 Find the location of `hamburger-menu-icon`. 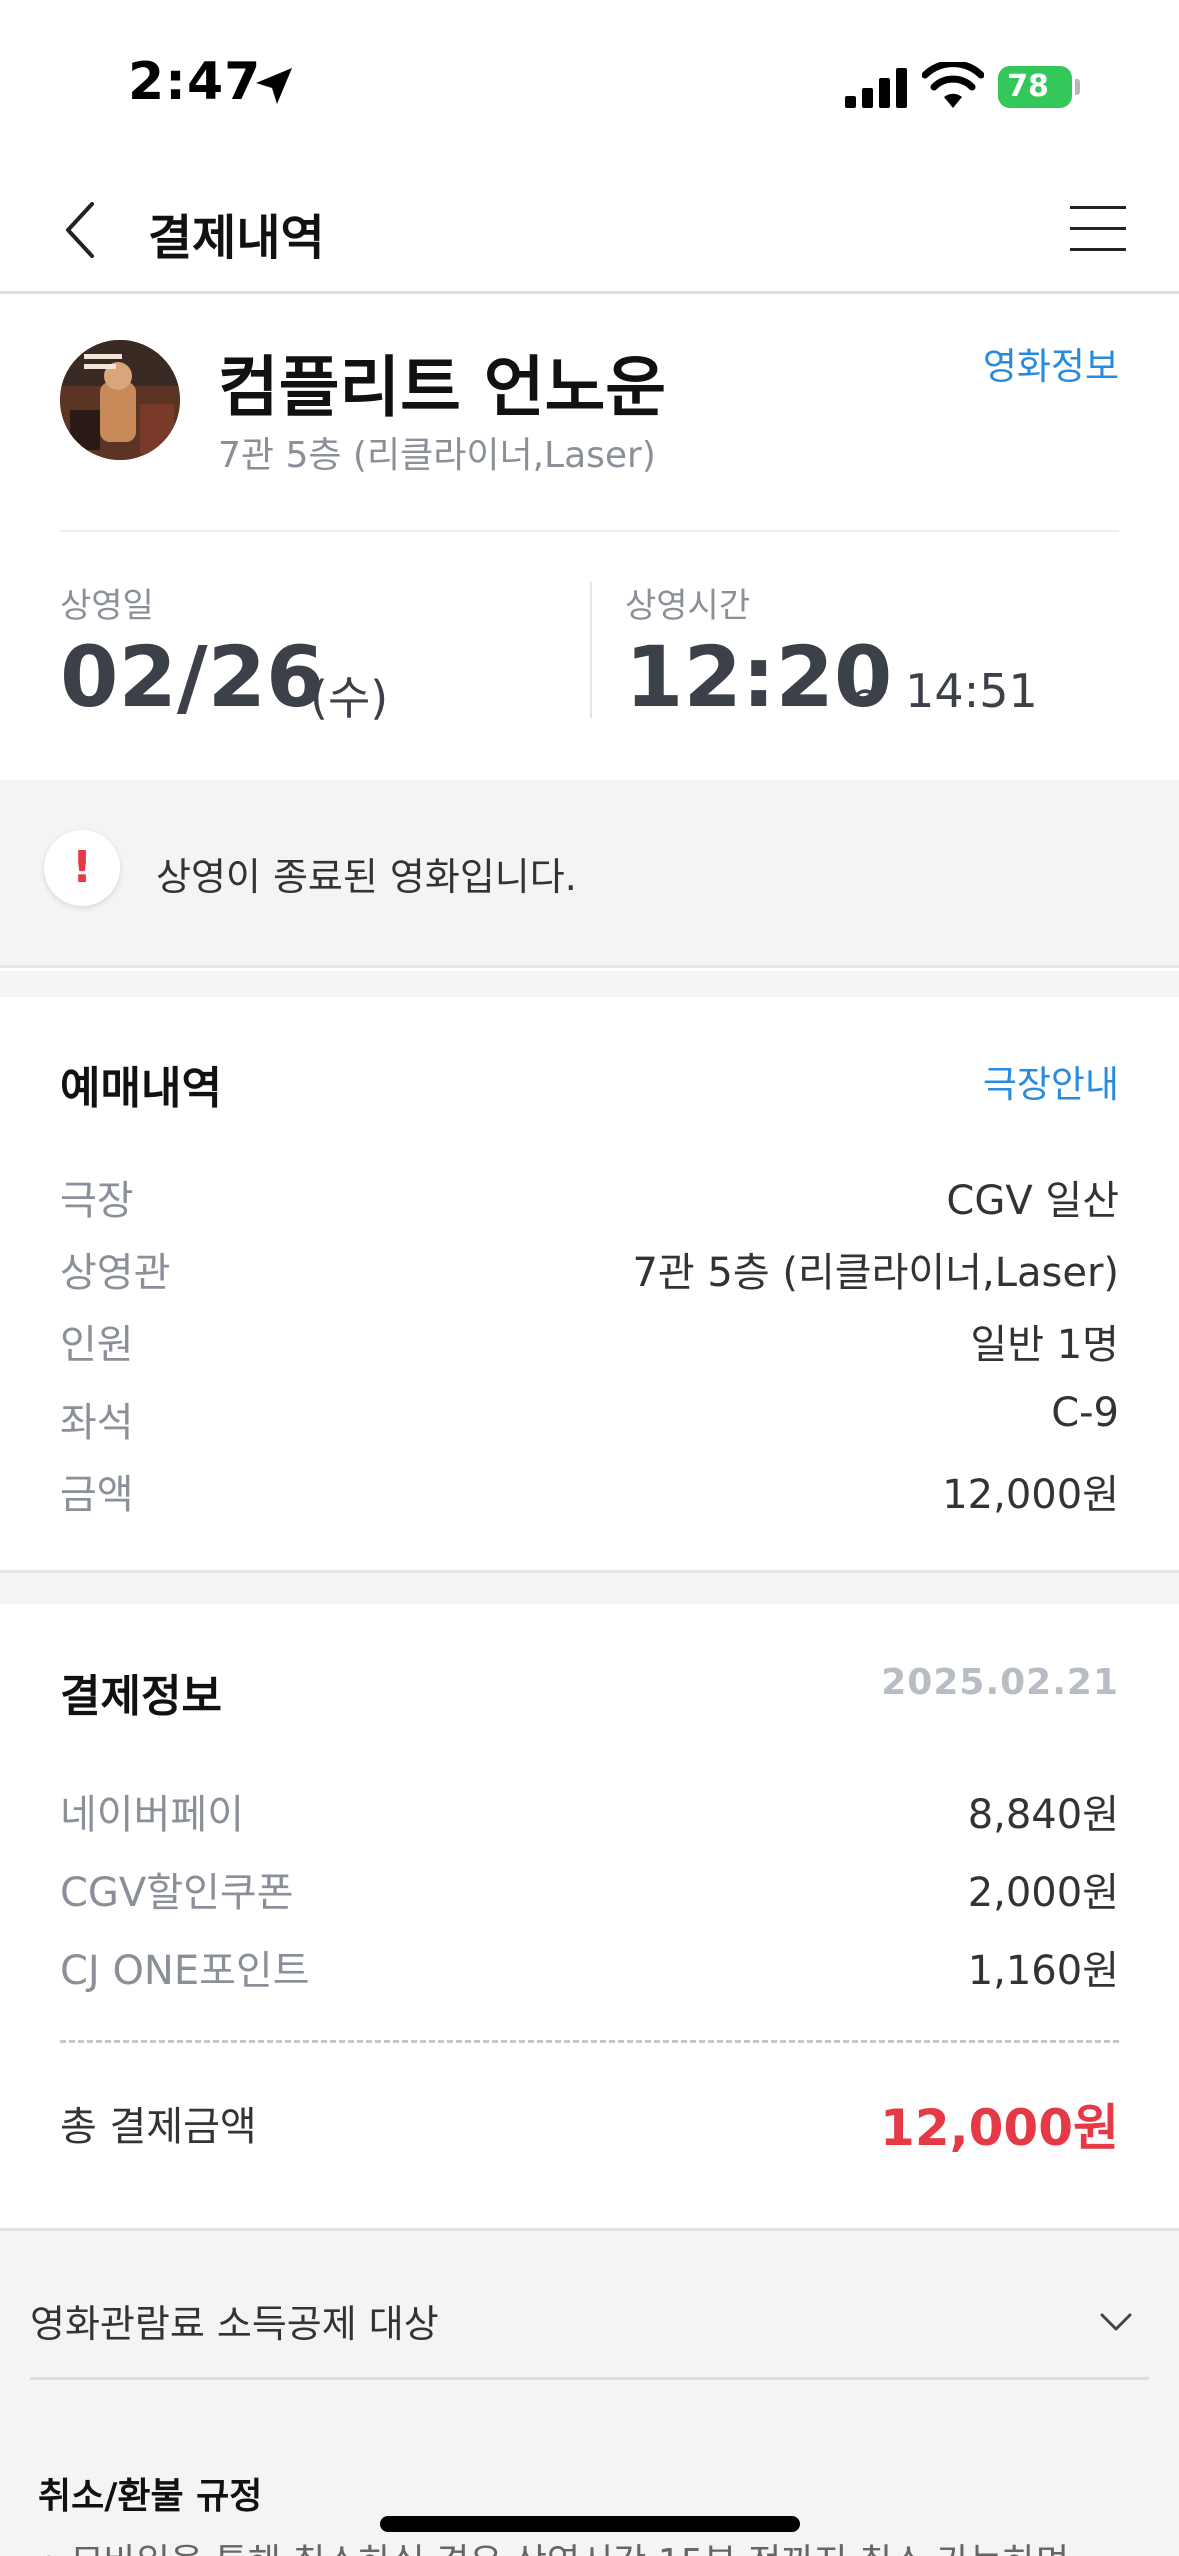

hamburger-menu-icon is located at coordinates (1098, 229).